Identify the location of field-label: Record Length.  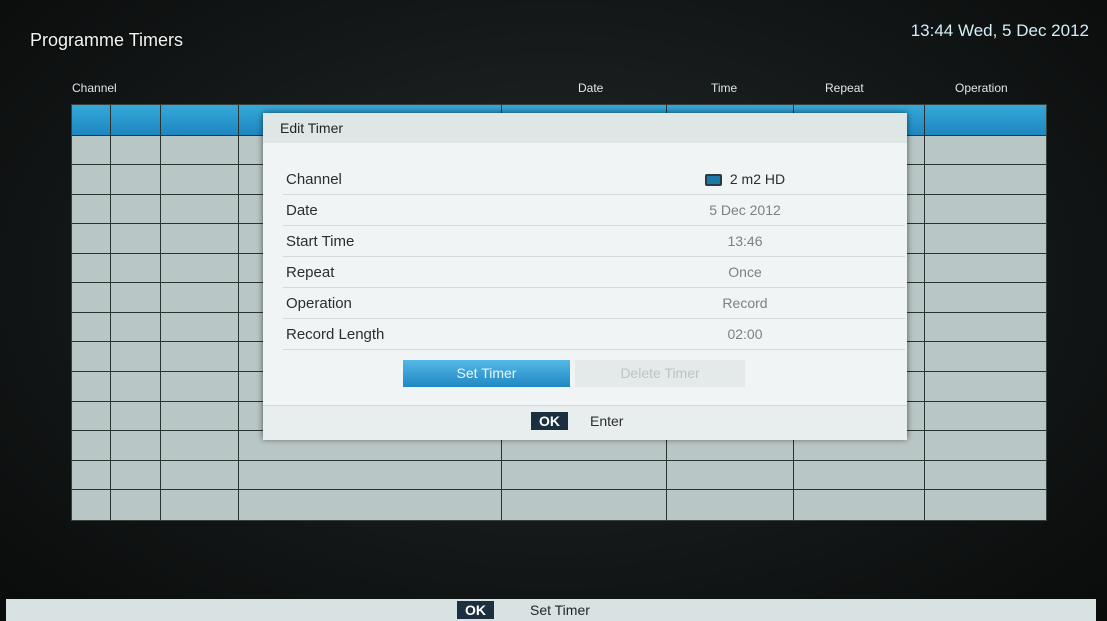
(335, 334).